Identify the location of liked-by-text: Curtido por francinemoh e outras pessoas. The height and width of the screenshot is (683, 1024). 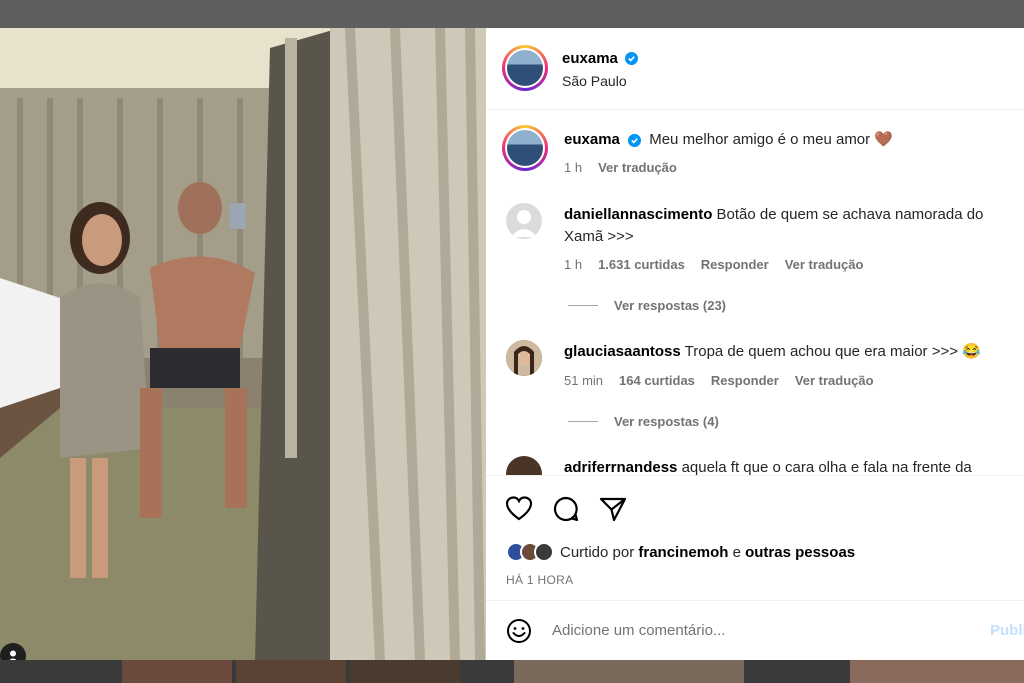
(707, 552).